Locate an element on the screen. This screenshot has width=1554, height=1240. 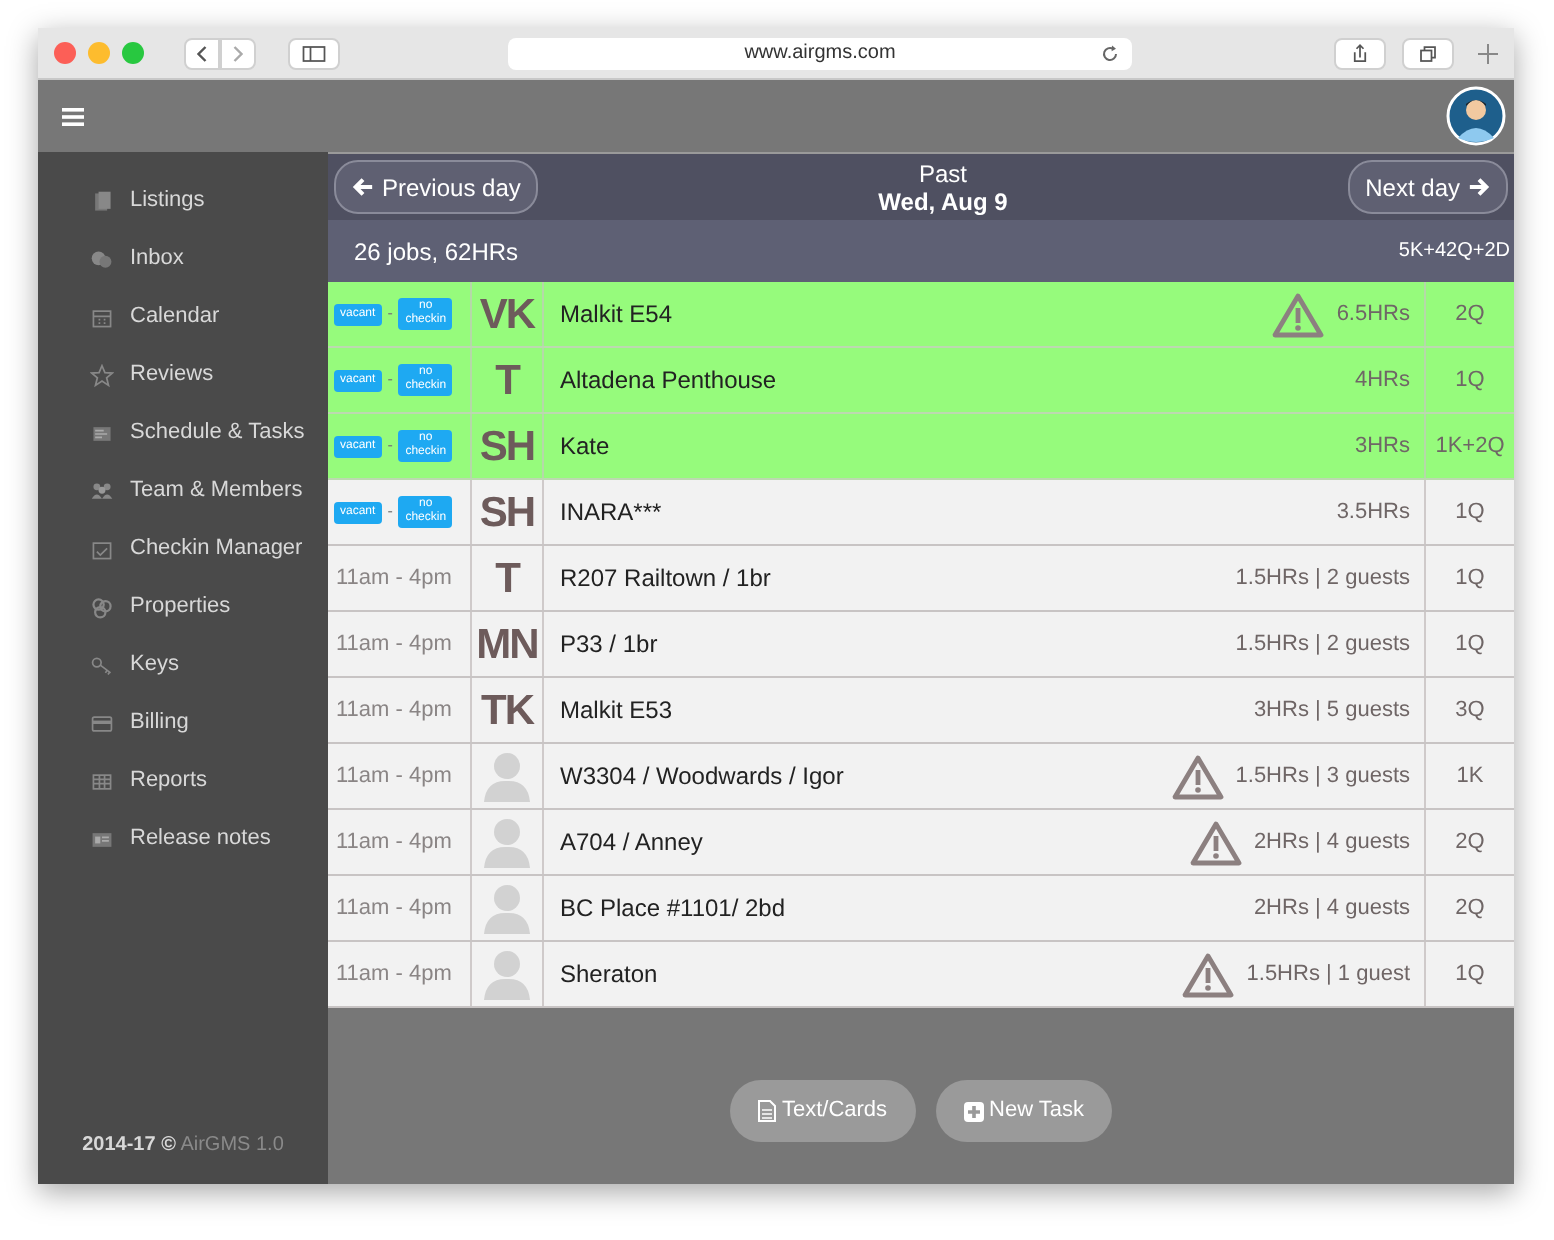
document-icon is located at coordinates (766, 1111).